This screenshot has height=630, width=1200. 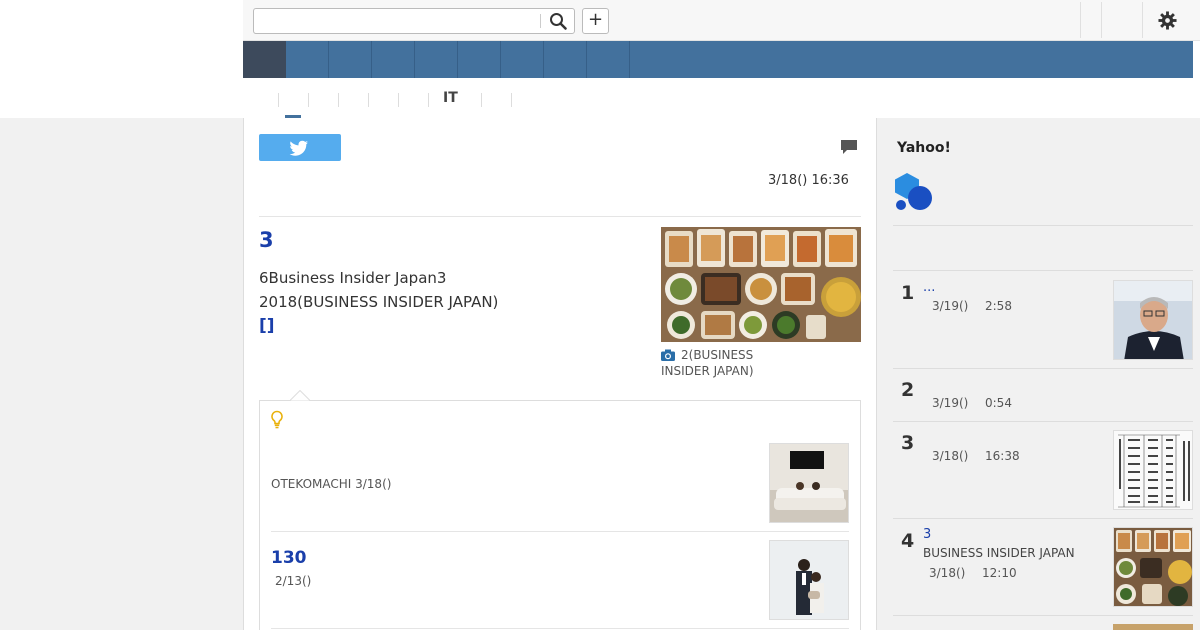 I want to click on search-icon, so click(x=558, y=21).